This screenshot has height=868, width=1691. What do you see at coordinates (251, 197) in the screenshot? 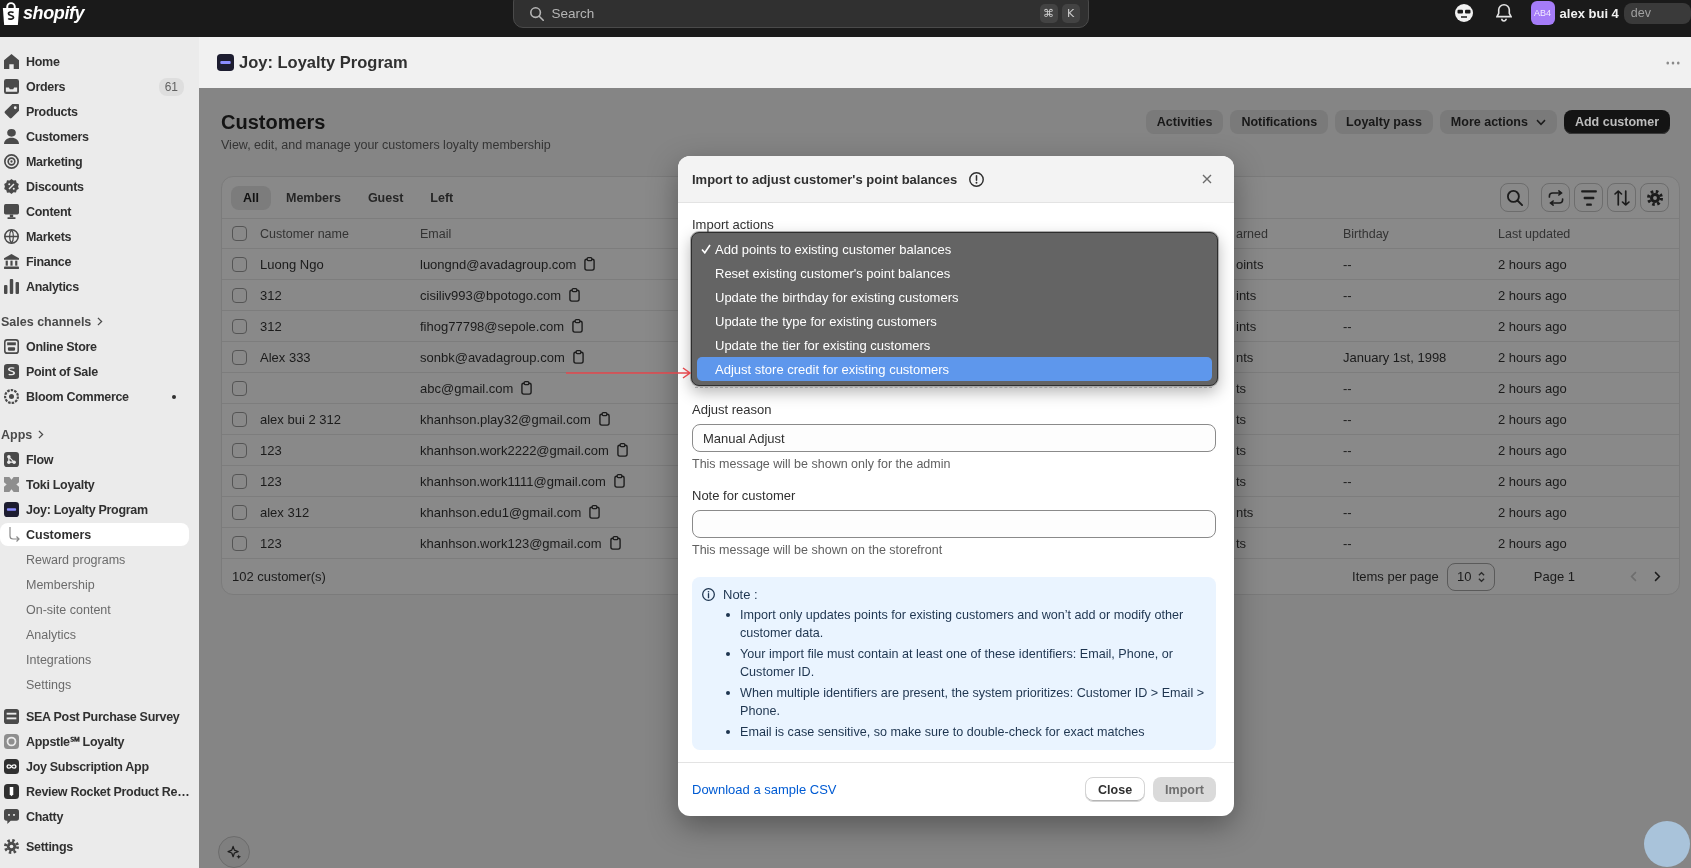
I see `filter-tab: All` at bounding box center [251, 197].